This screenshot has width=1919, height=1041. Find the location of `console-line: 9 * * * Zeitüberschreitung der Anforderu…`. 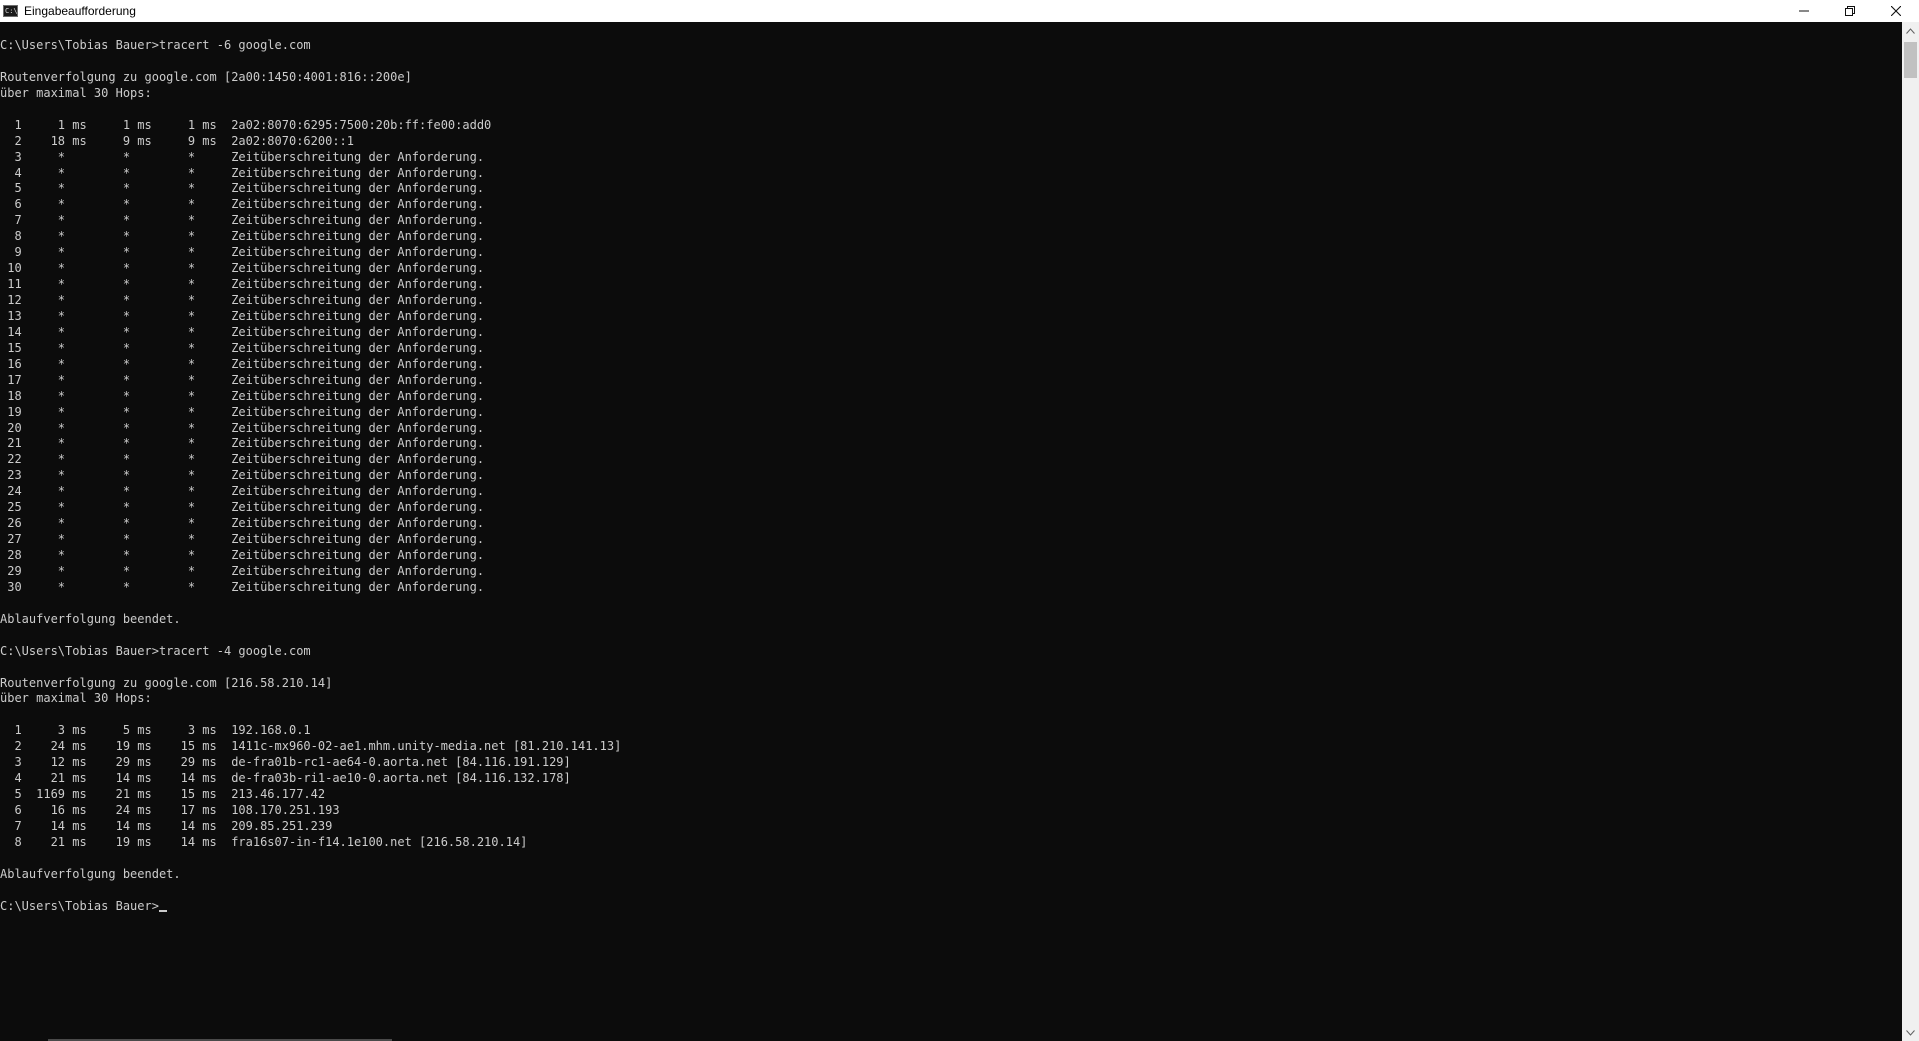

console-line: 9 * * * Zeitüberschreitung der Anforderu… is located at coordinates (242, 252).